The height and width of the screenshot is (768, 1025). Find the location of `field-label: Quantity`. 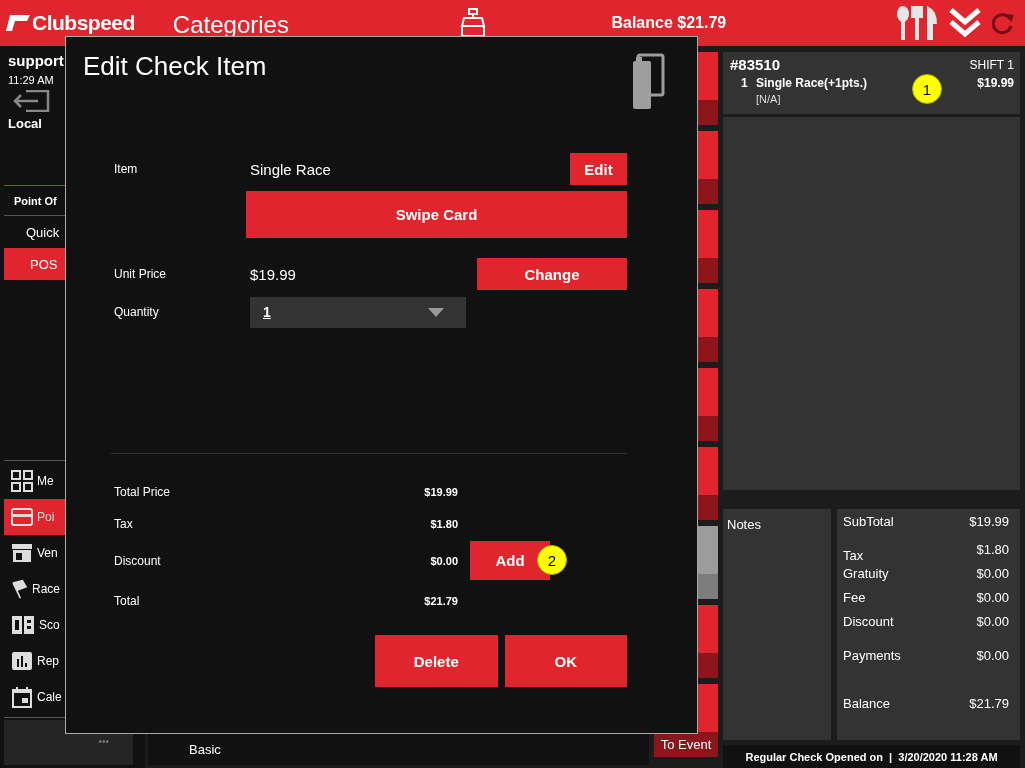

field-label: Quantity is located at coordinates (137, 312).